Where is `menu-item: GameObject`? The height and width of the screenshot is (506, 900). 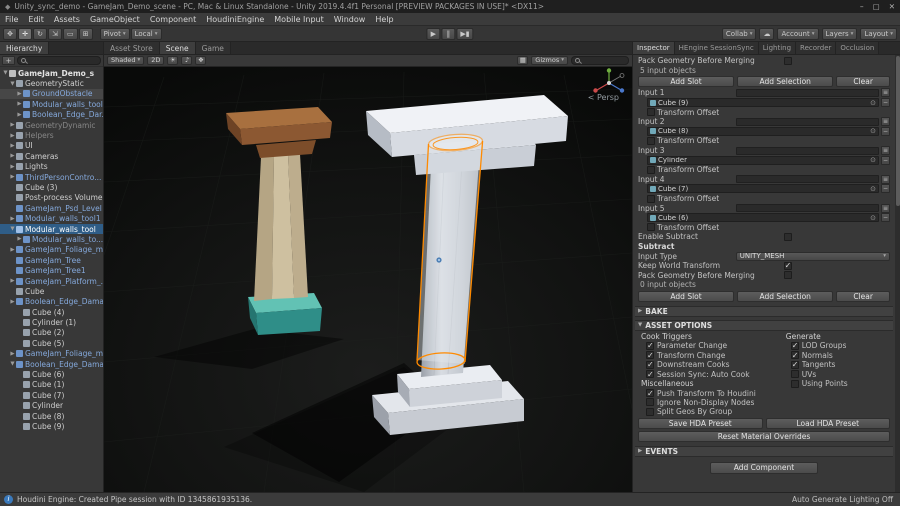 menu-item: GameObject is located at coordinates (115, 19).